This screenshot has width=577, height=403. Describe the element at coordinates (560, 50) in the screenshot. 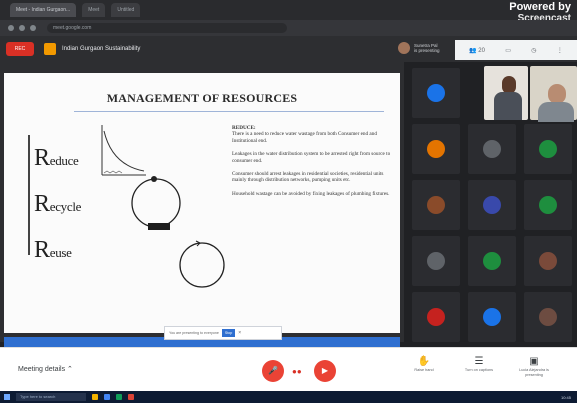

I see `more-icon: ⋮` at that location.